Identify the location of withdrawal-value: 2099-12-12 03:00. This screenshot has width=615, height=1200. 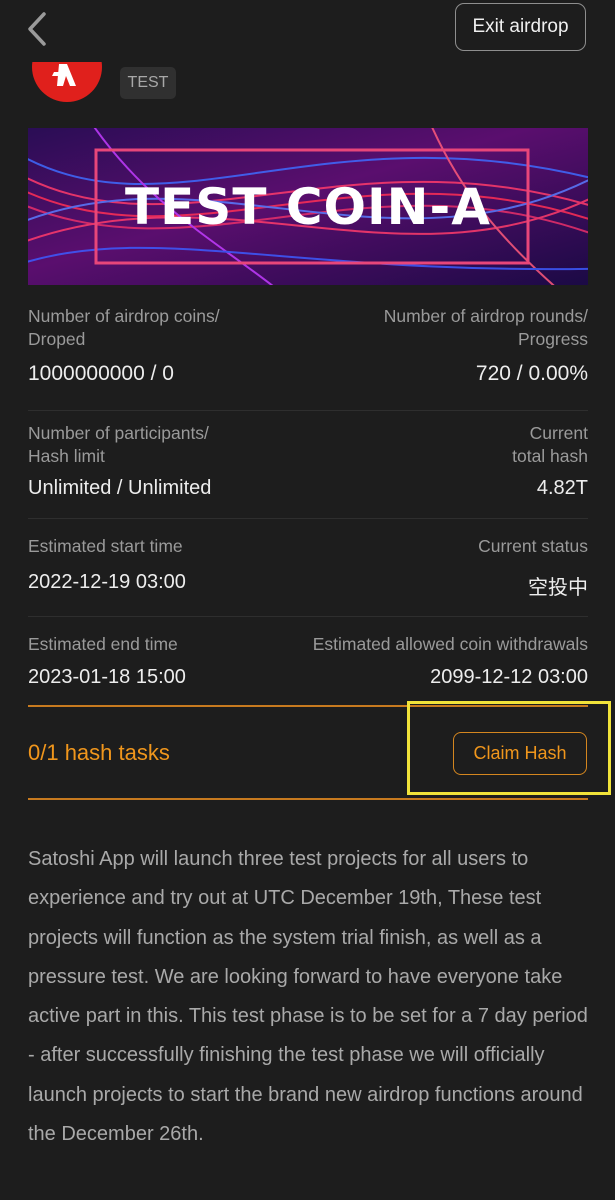
(509, 677).